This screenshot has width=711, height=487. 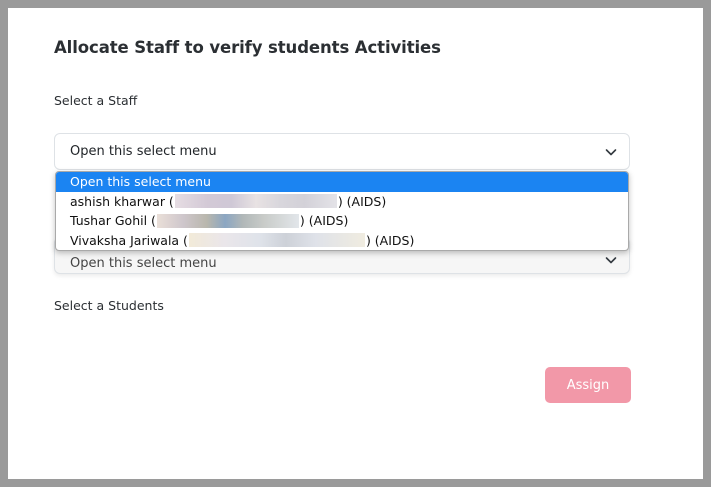 I want to click on students-label: Select a Students, so click(x=109, y=305).